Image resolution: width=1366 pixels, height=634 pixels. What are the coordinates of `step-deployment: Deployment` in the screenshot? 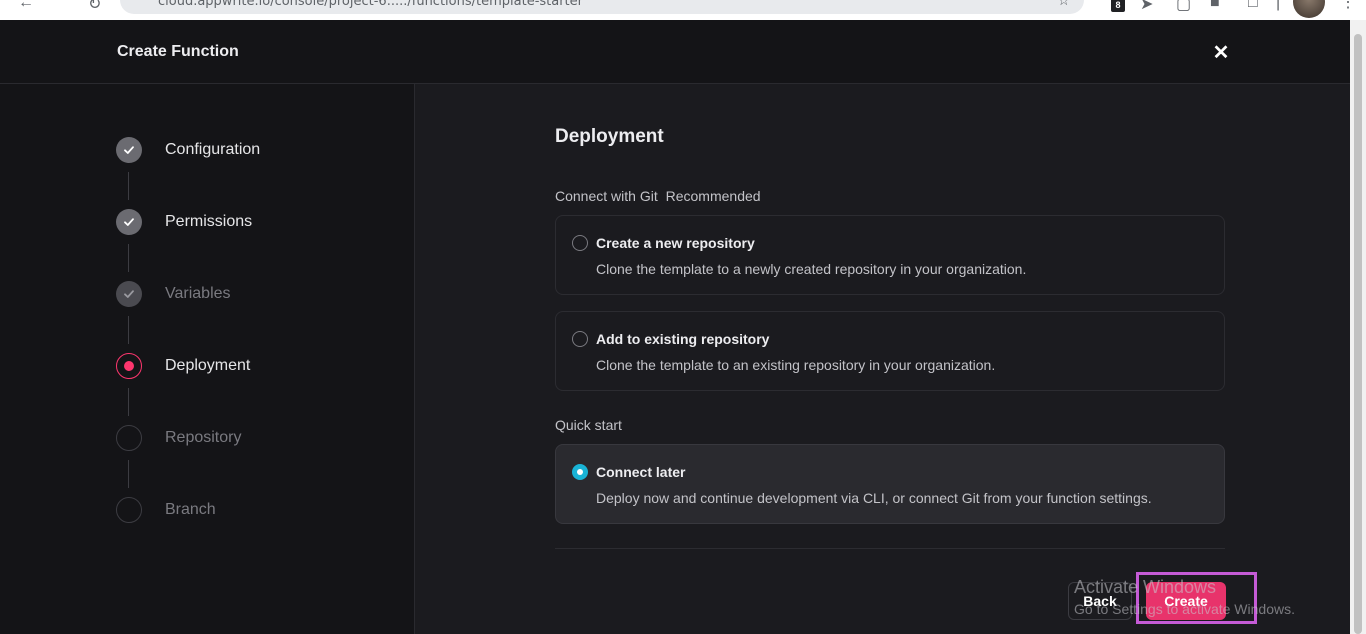 It's located at (183, 366).